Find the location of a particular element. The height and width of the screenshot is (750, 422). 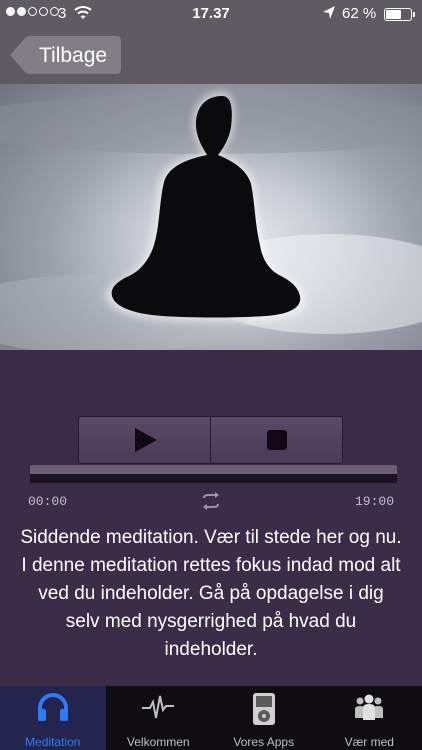

pulse-icon is located at coordinates (158, 707).